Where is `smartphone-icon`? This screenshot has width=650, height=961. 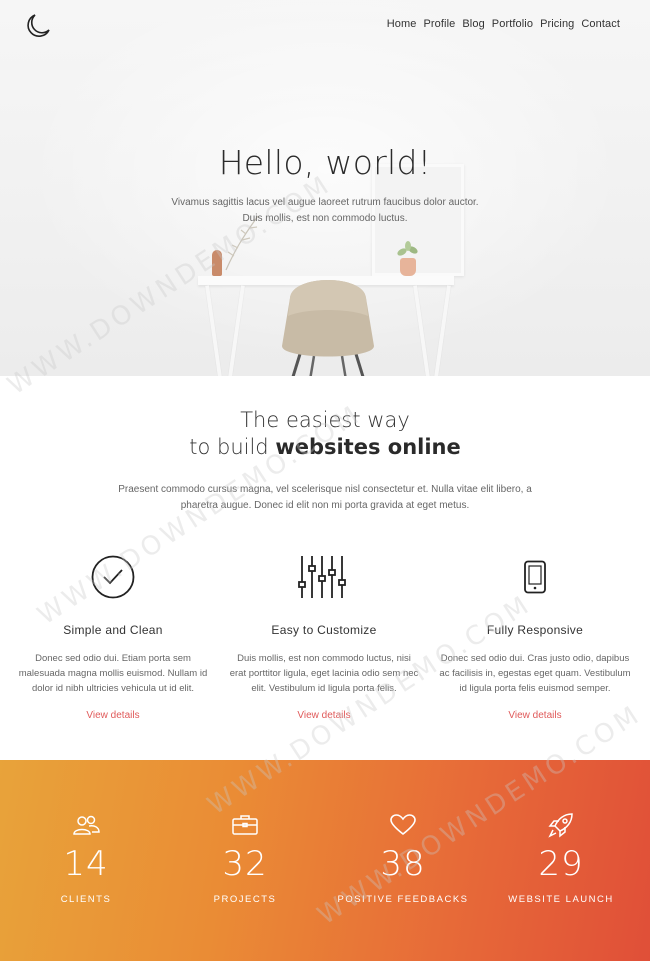
smartphone-icon is located at coordinates (535, 577).